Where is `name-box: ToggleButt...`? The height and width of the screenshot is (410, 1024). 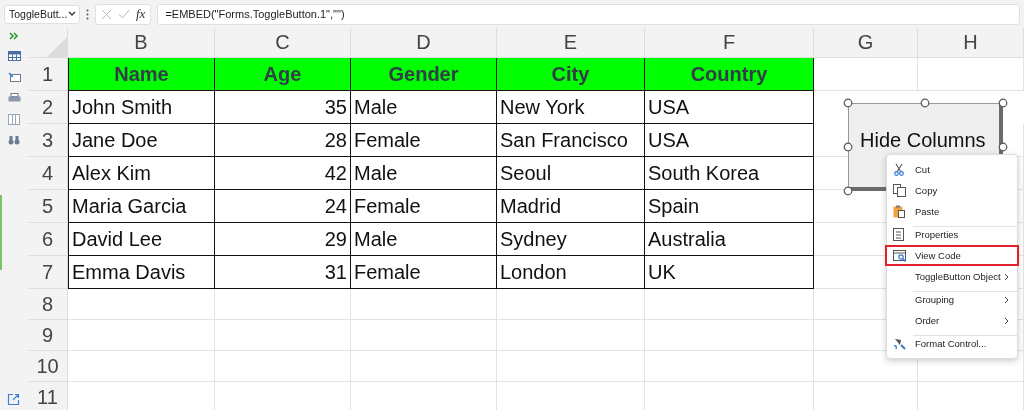
name-box: ToggleButt... is located at coordinates (42, 14).